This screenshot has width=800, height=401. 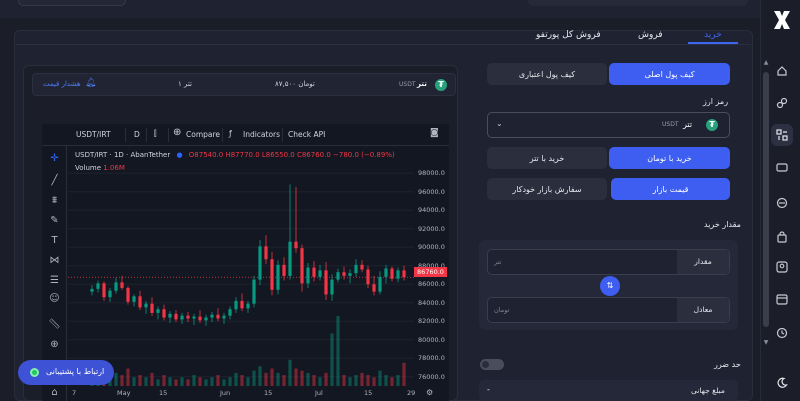 What do you see at coordinates (163, 393) in the screenshot?
I see `date-tick-label: 15` at bounding box center [163, 393].